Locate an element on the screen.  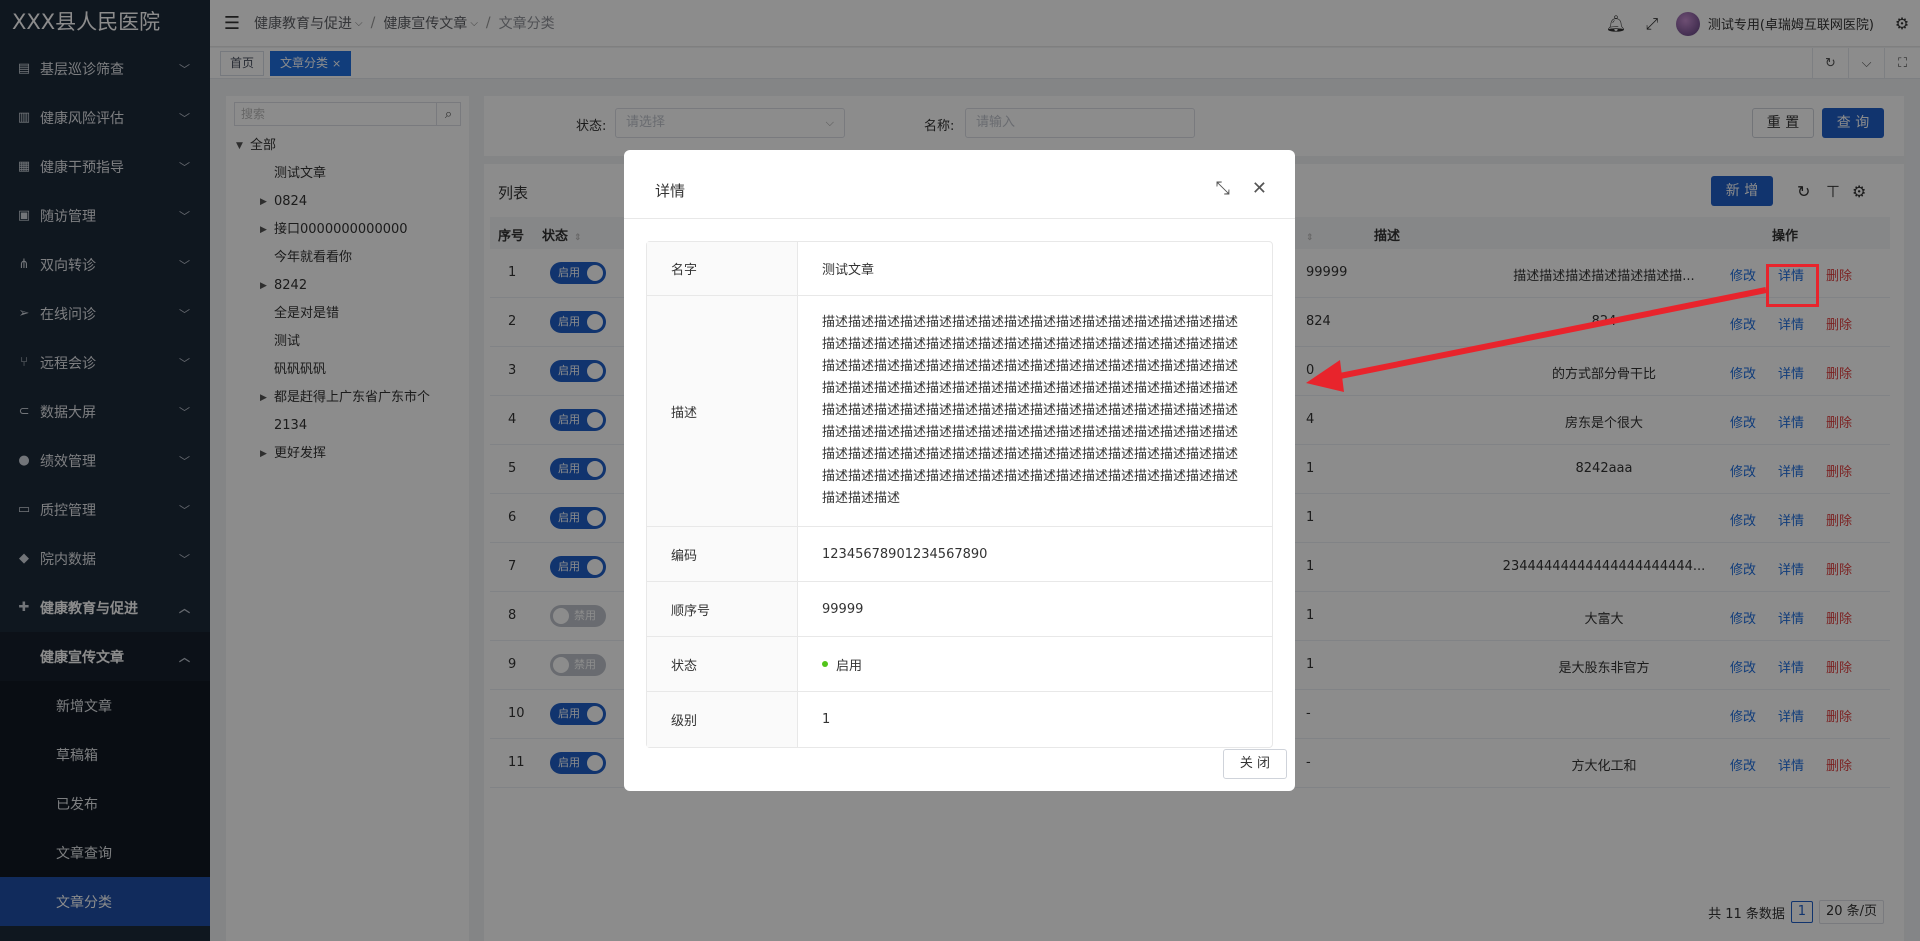
annotation-arrow-head is located at coordinates (1325, 376).